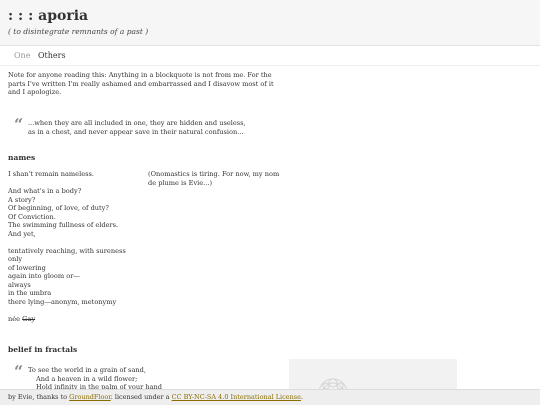  What do you see at coordinates (15, 318) in the screenshot?
I see `nee-prefix: née` at bounding box center [15, 318].